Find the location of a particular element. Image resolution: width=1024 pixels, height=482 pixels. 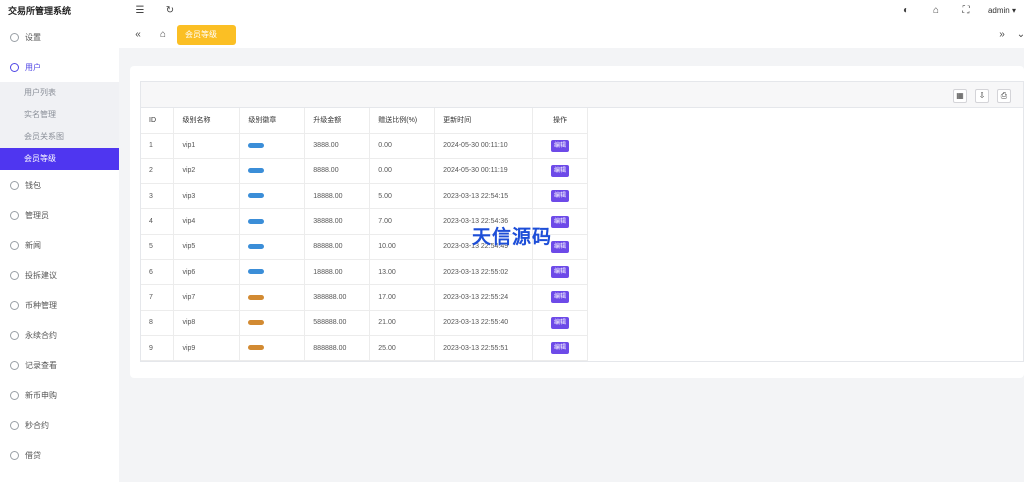

cell-amount: 888888.00 is located at coordinates (337, 348).